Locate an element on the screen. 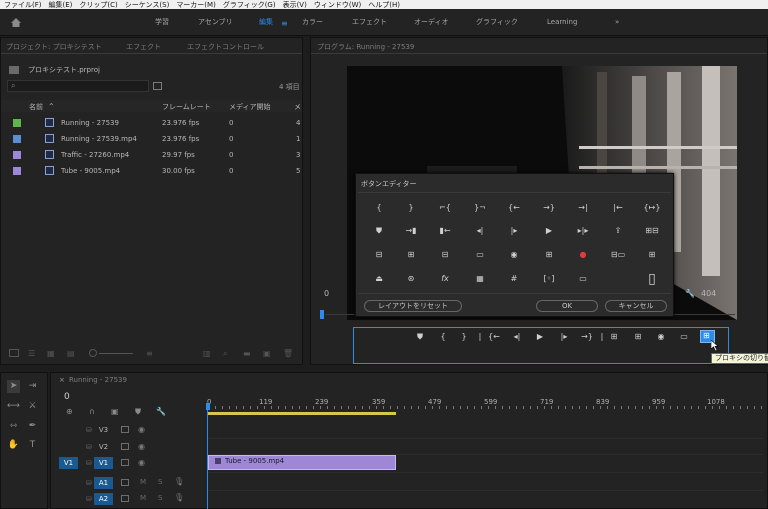 This screenshot has height=509, width=768. export-button: ⇪ is located at coordinates (618, 231).